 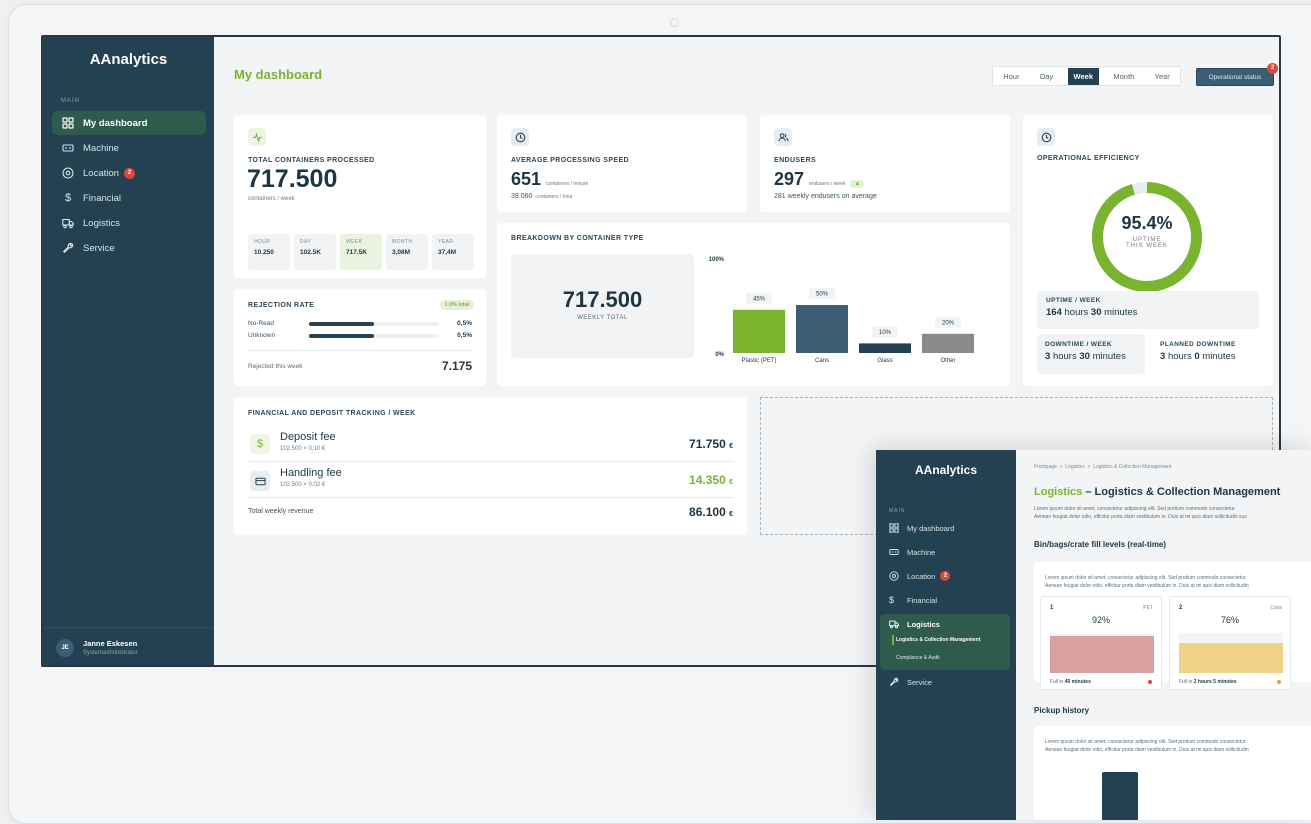 What do you see at coordinates (526, 179) in the screenshot?
I see `processing-speed-value: 651` at bounding box center [526, 179].